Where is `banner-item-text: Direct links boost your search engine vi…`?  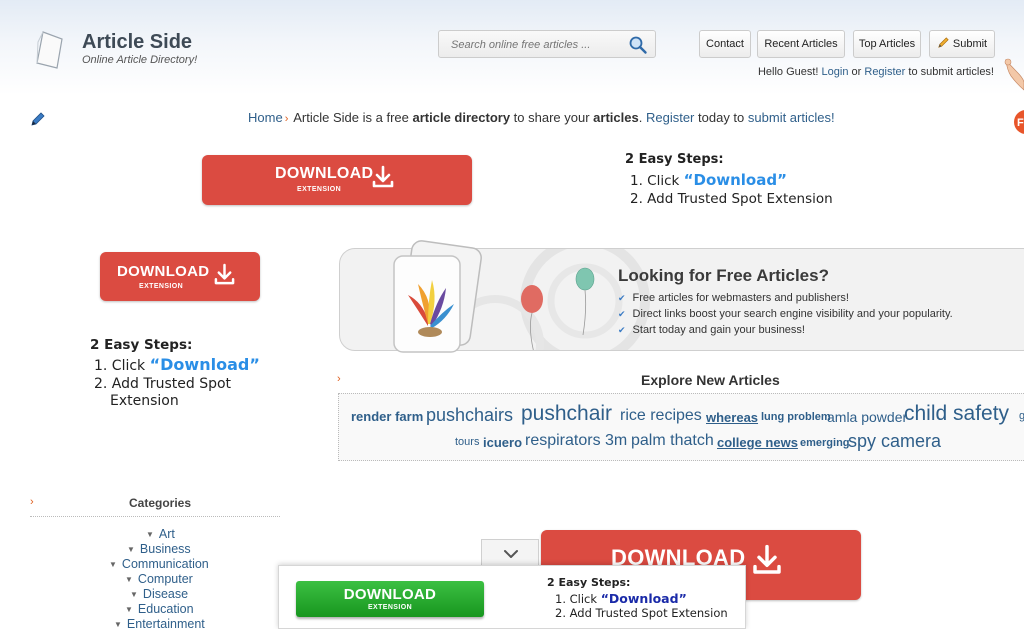 banner-item-text: Direct links boost your search engine vi… is located at coordinates (792, 314).